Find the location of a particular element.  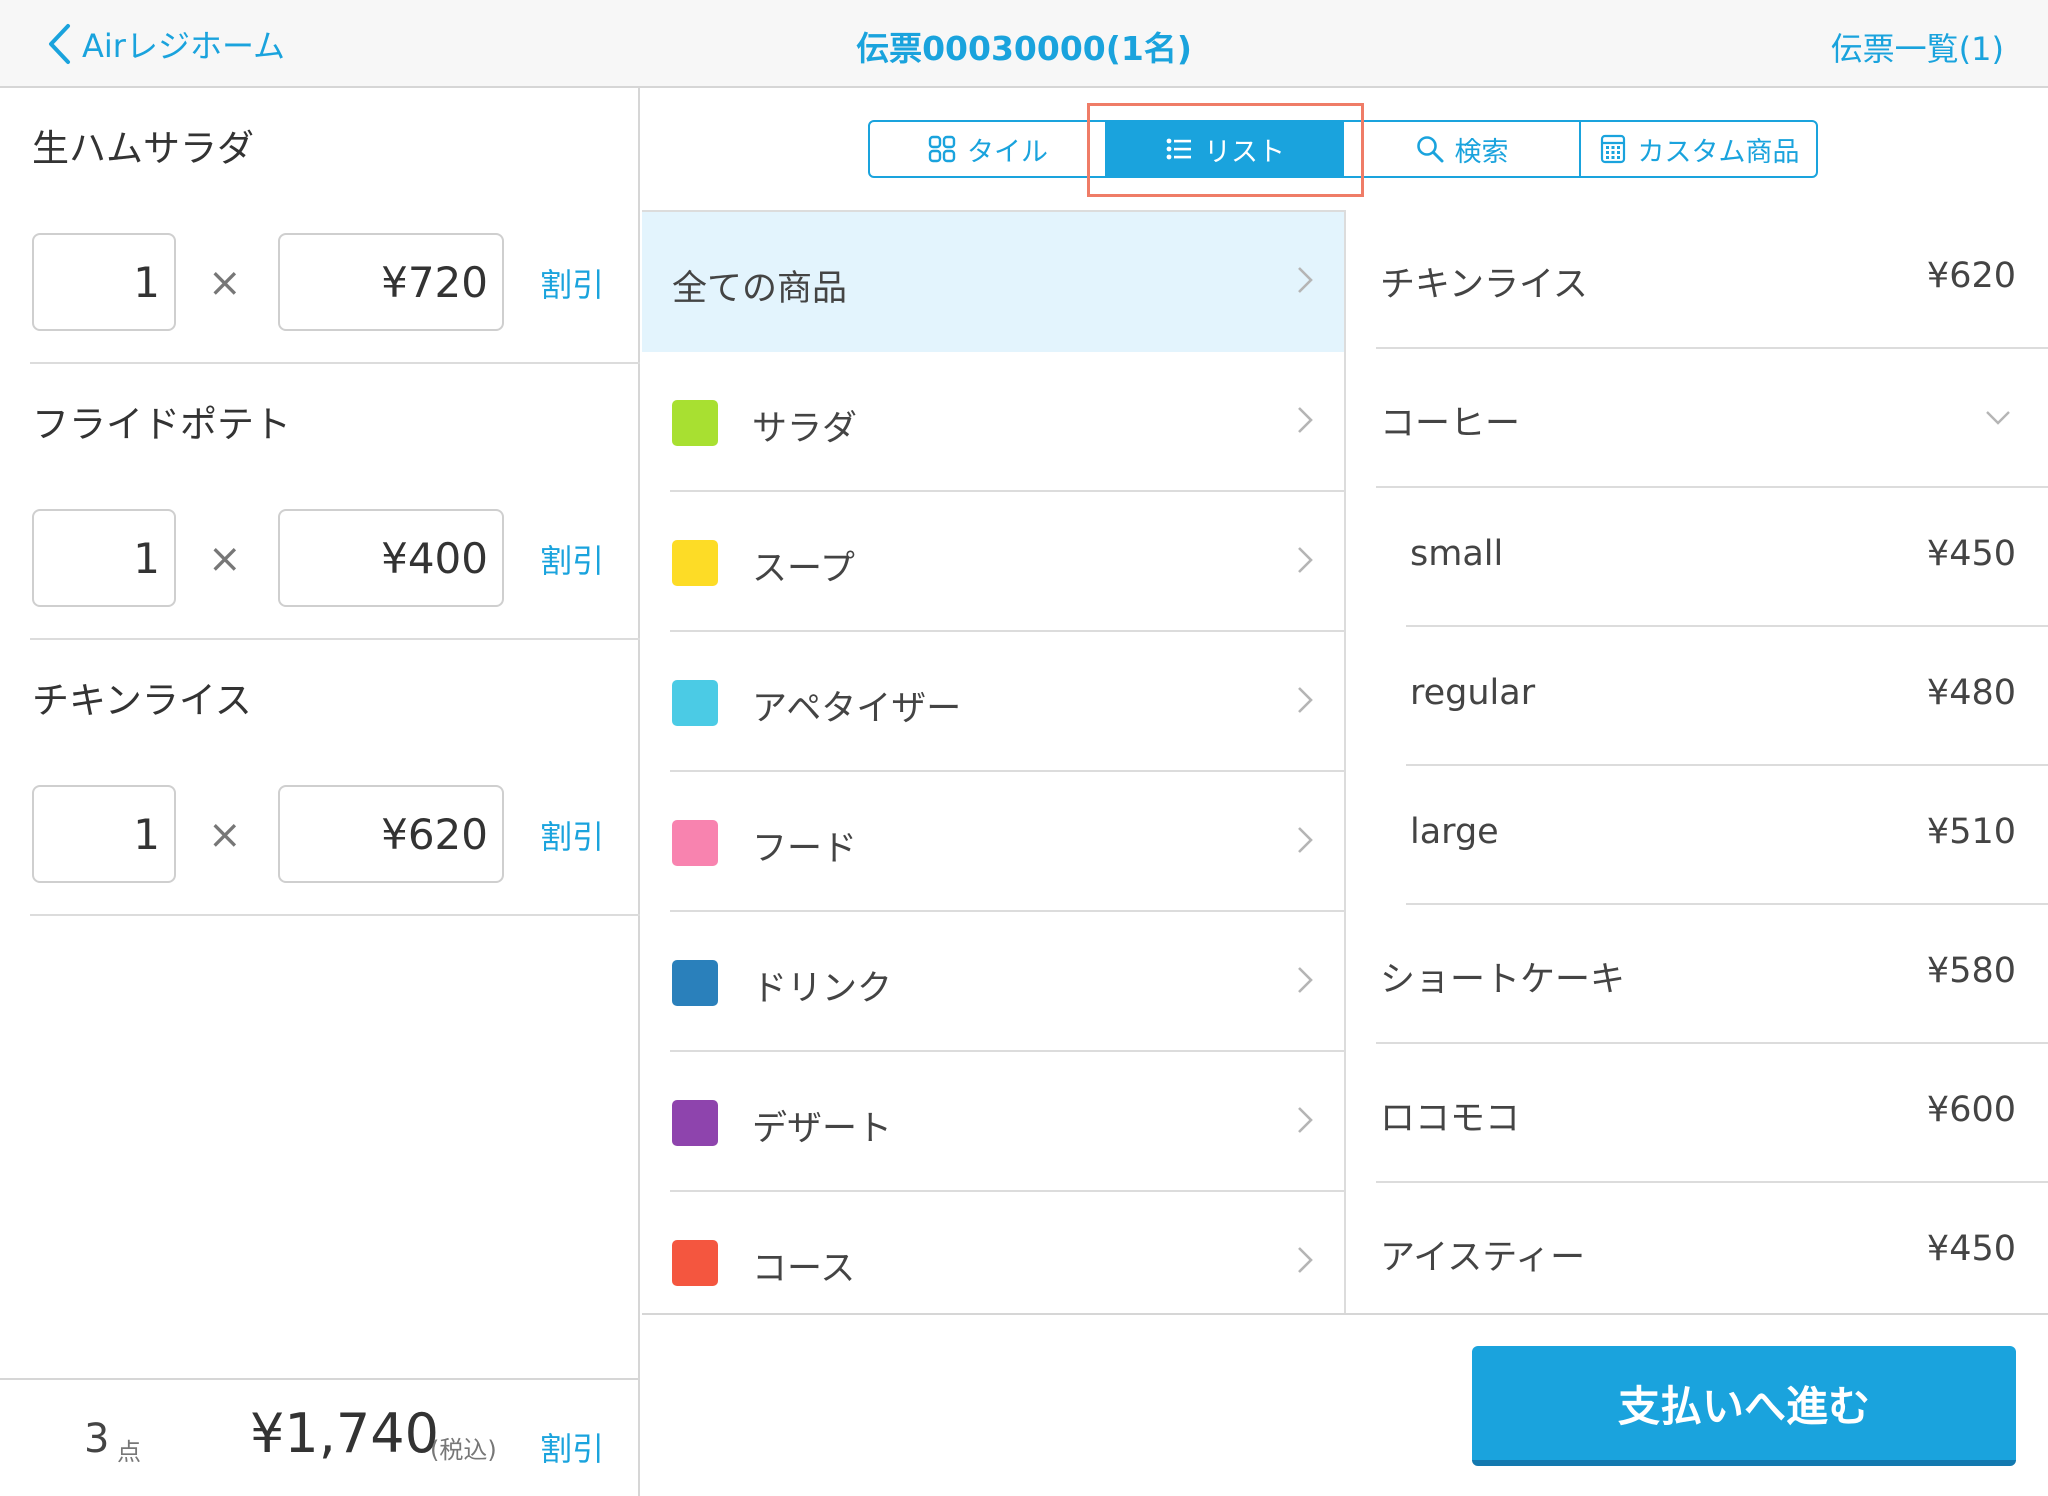

category-item-all: 全ての商品 is located at coordinates (993, 282).